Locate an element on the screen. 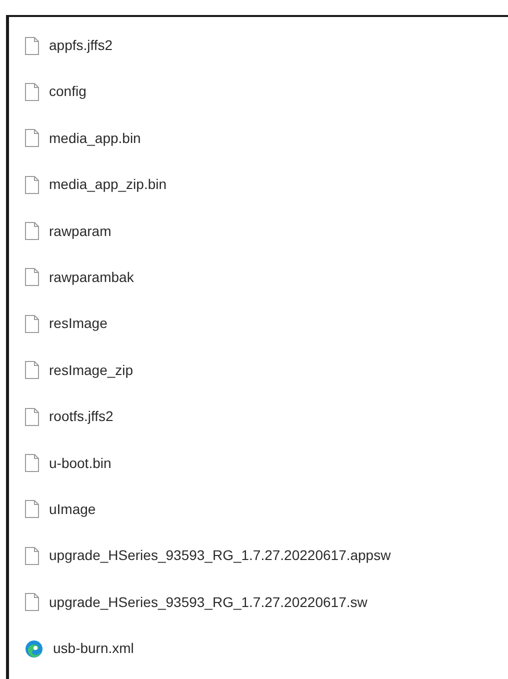 Image resolution: width=508 pixels, height=679 pixels. file-name: u-boot.bin is located at coordinates (80, 463).